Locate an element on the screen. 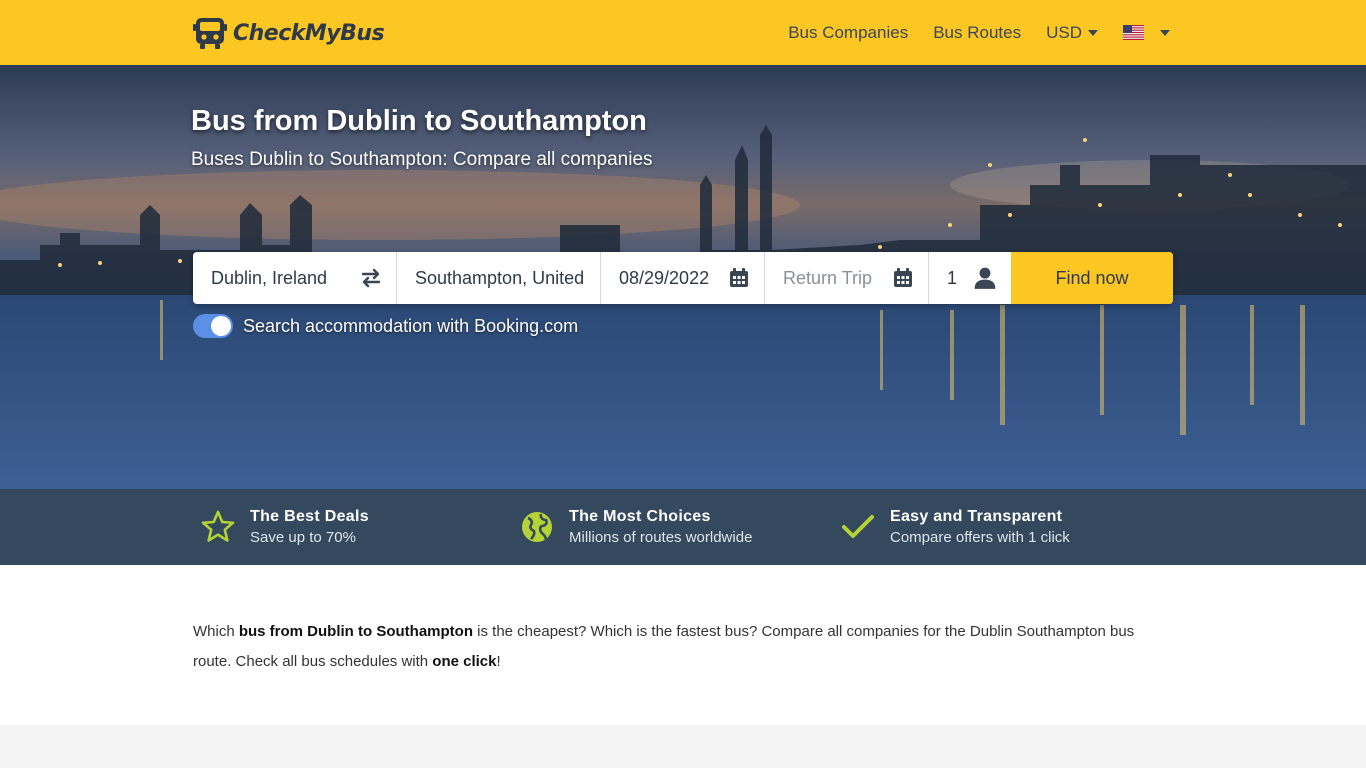 The image size is (1366, 768). departure-date-value: 08/29/2022 is located at coordinates (664, 277).